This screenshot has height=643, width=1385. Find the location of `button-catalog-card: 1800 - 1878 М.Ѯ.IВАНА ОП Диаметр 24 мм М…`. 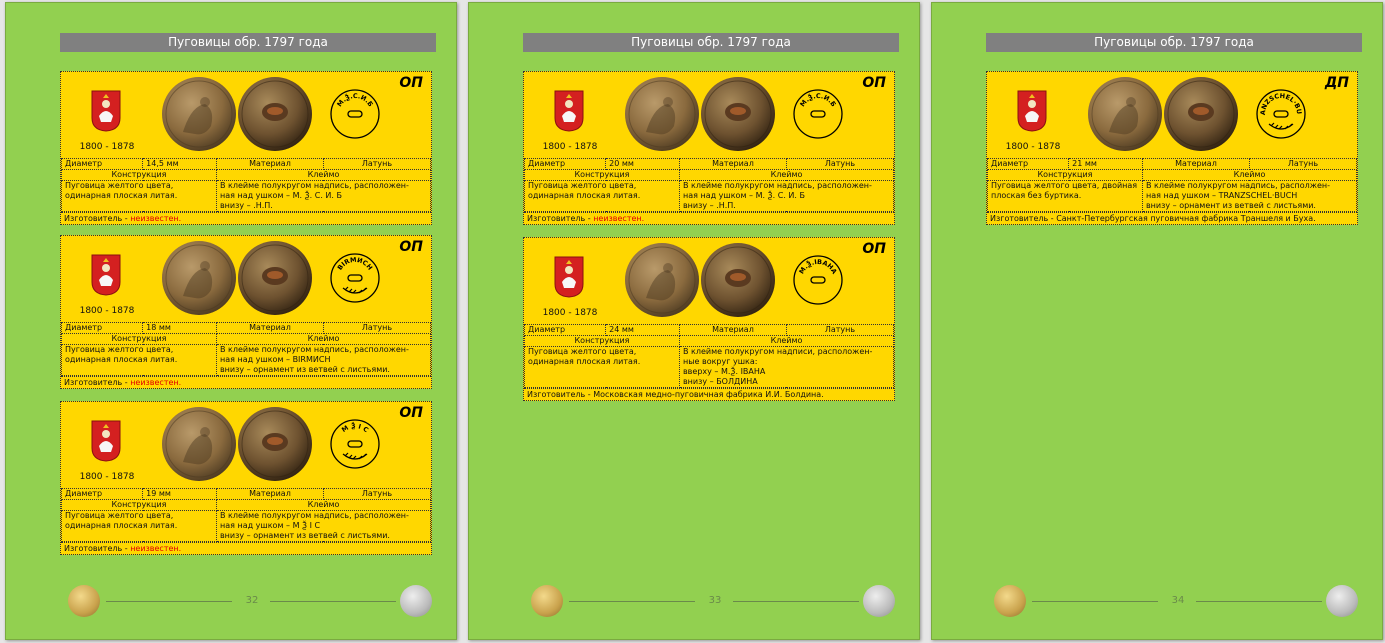

button-catalog-card: 1800 - 1878 М.Ѯ.IВАНА ОП Диаметр 24 мм М… is located at coordinates (709, 319).